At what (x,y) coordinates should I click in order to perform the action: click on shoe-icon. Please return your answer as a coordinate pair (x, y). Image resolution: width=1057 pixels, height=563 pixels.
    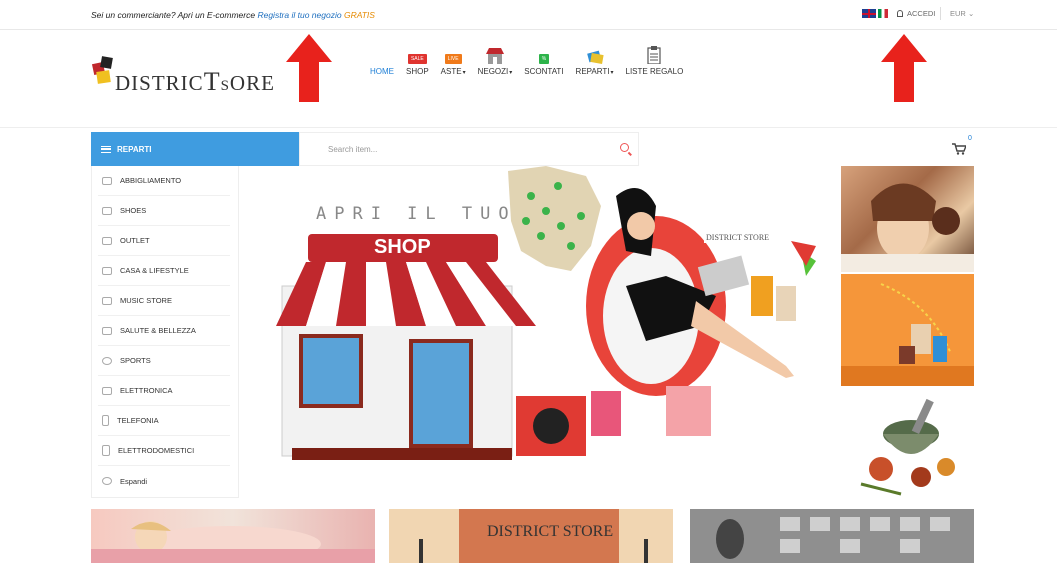
    Looking at the image, I should click on (107, 210).